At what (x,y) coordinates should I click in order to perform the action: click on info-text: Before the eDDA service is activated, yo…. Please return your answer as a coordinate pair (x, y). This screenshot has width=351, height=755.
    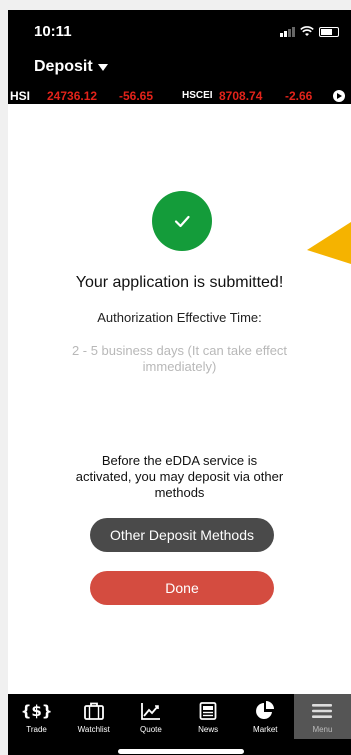
    Looking at the image, I should click on (179, 476).